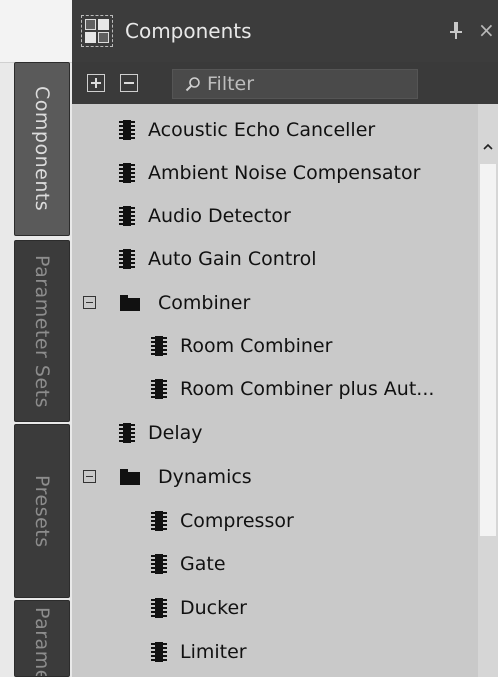 The height and width of the screenshot is (677, 498). What do you see at coordinates (96, 83) in the screenshot?
I see `expand-all-icon` at bounding box center [96, 83].